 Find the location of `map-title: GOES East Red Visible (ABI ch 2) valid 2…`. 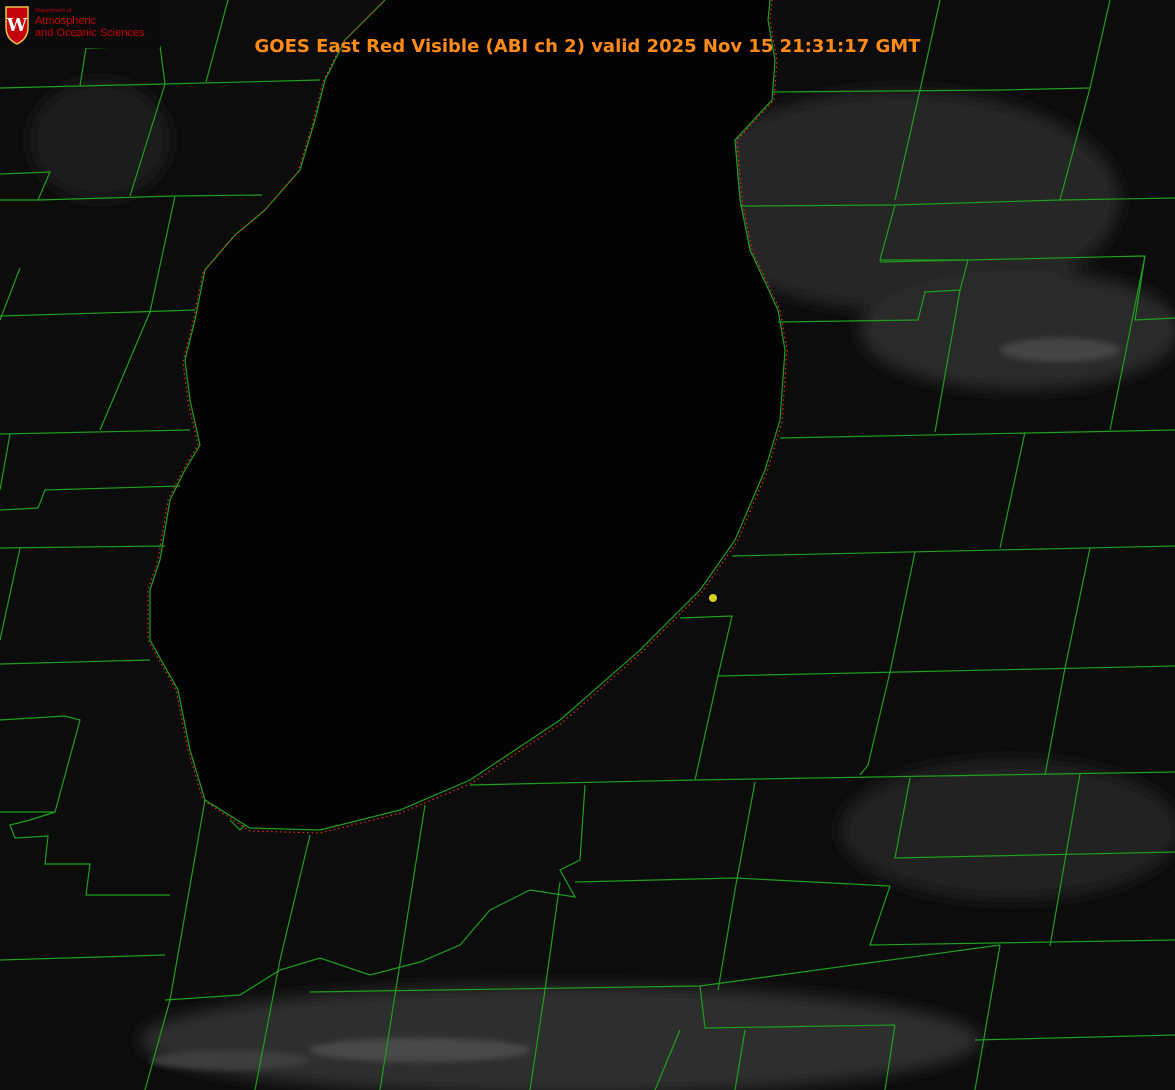

map-title: GOES East Red Visible (ABI ch 2) valid 2… is located at coordinates (587, 46).